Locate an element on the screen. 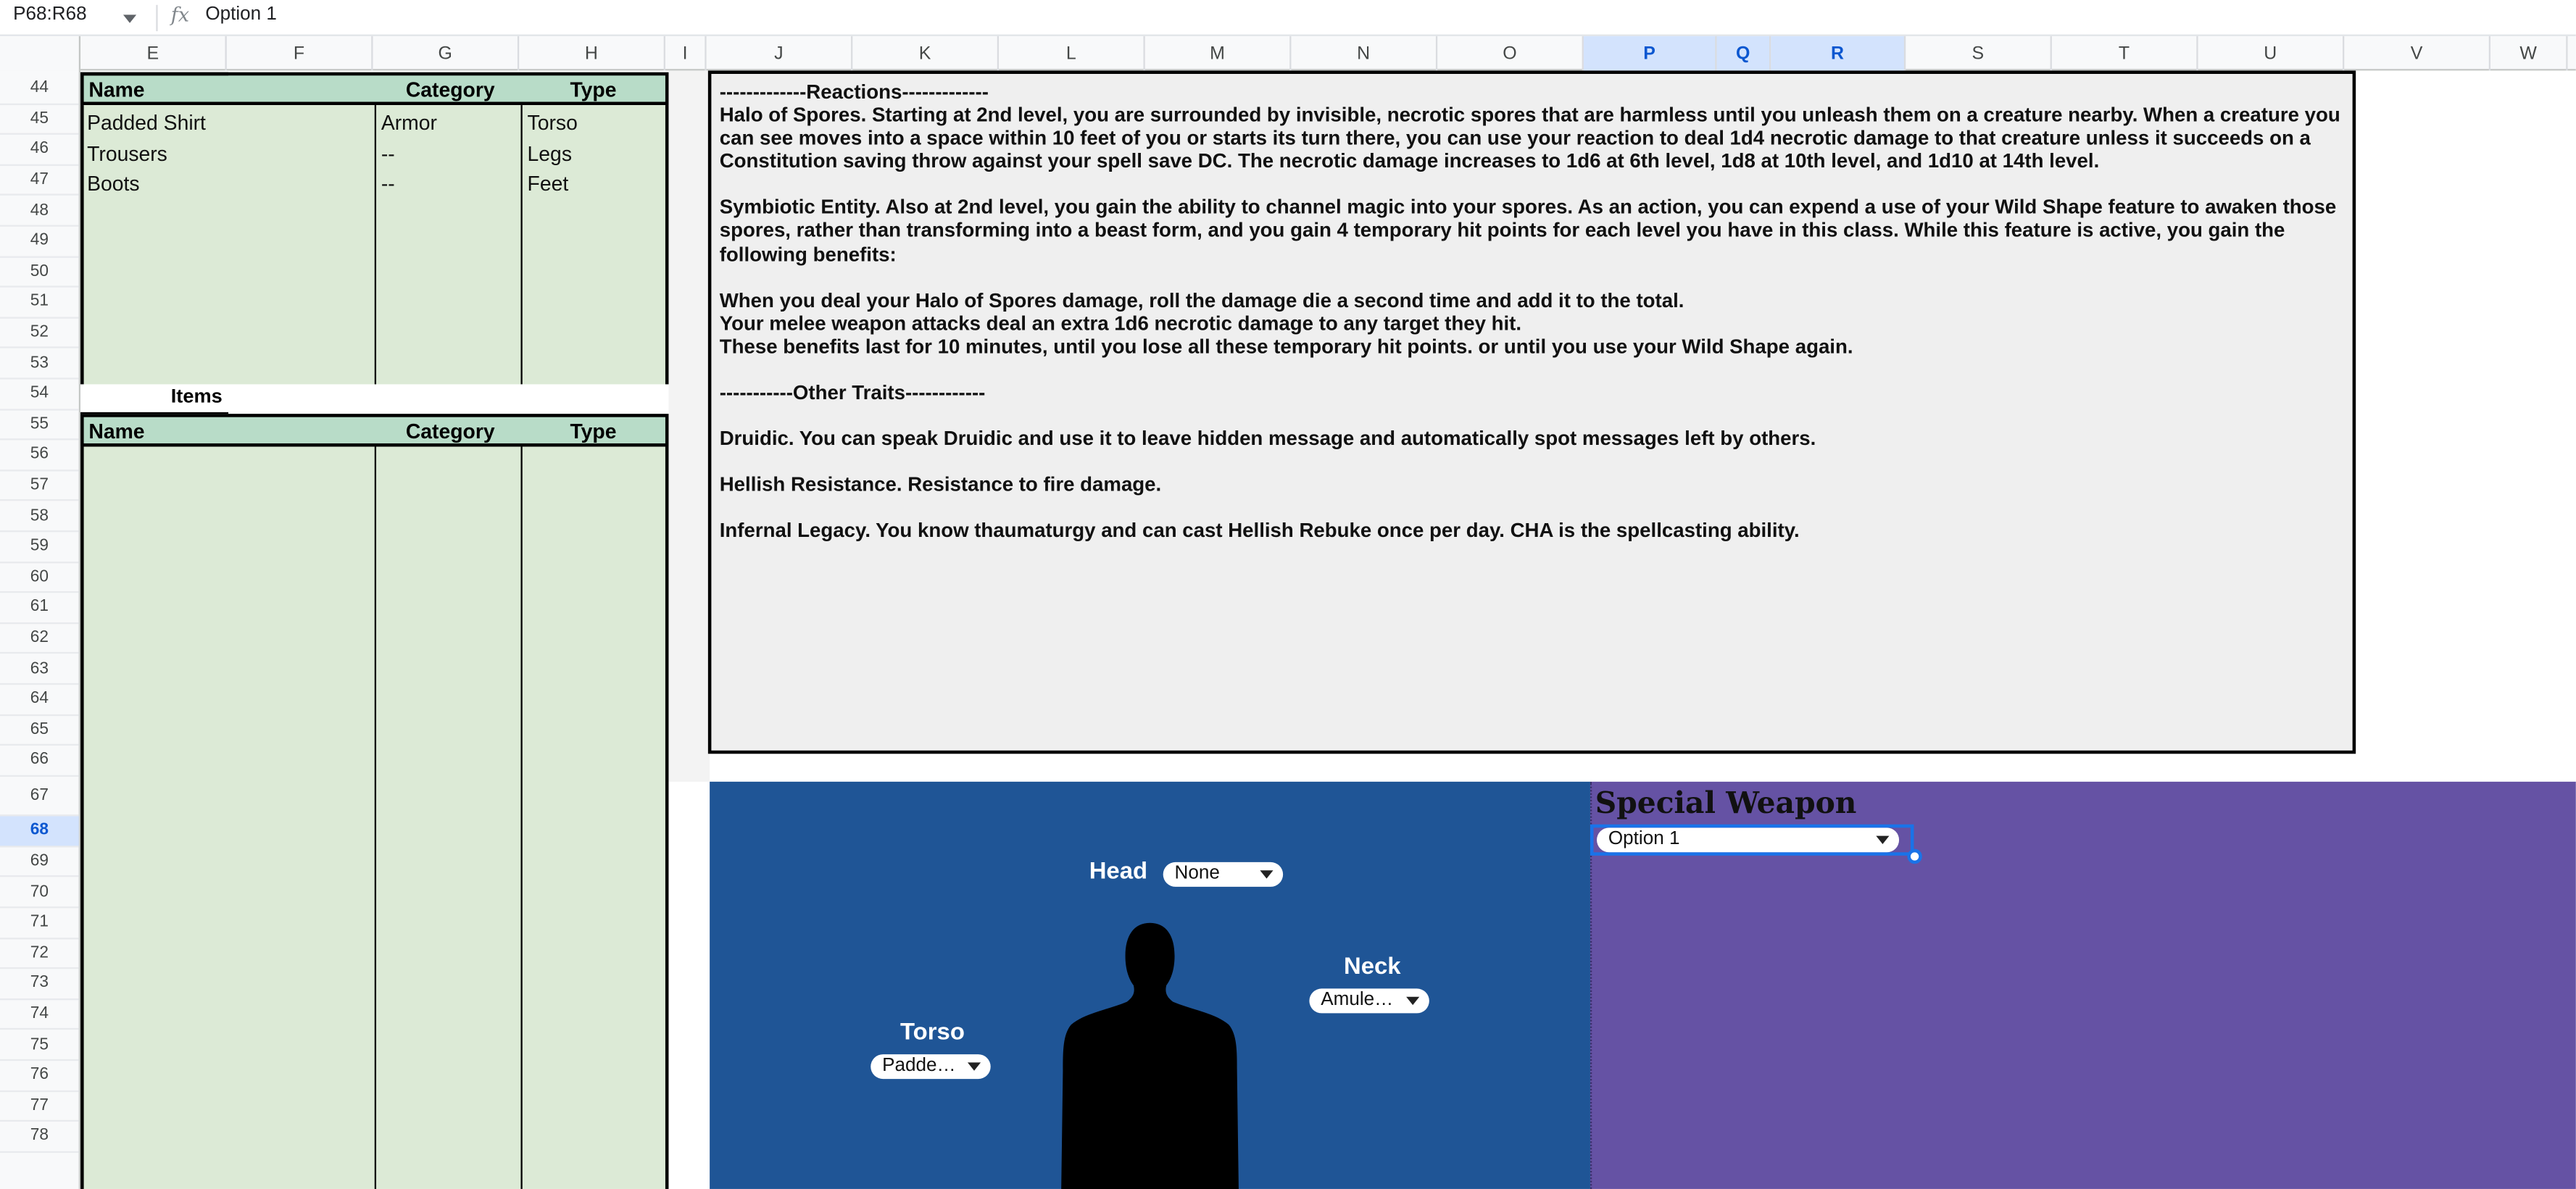  row-header-63: 63 is located at coordinates (39, 669).